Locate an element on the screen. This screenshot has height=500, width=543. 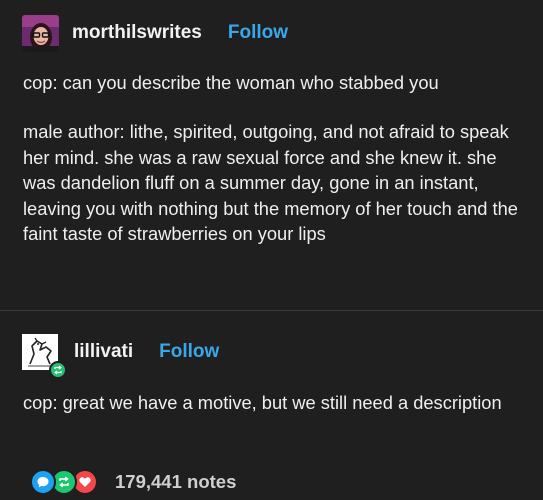
author-avatar is located at coordinates (40, 33).